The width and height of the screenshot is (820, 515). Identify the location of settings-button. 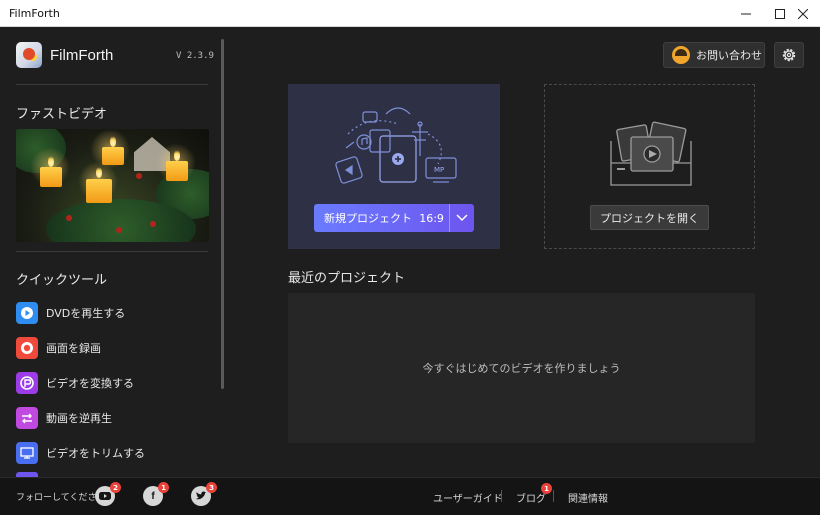
(789, 55).